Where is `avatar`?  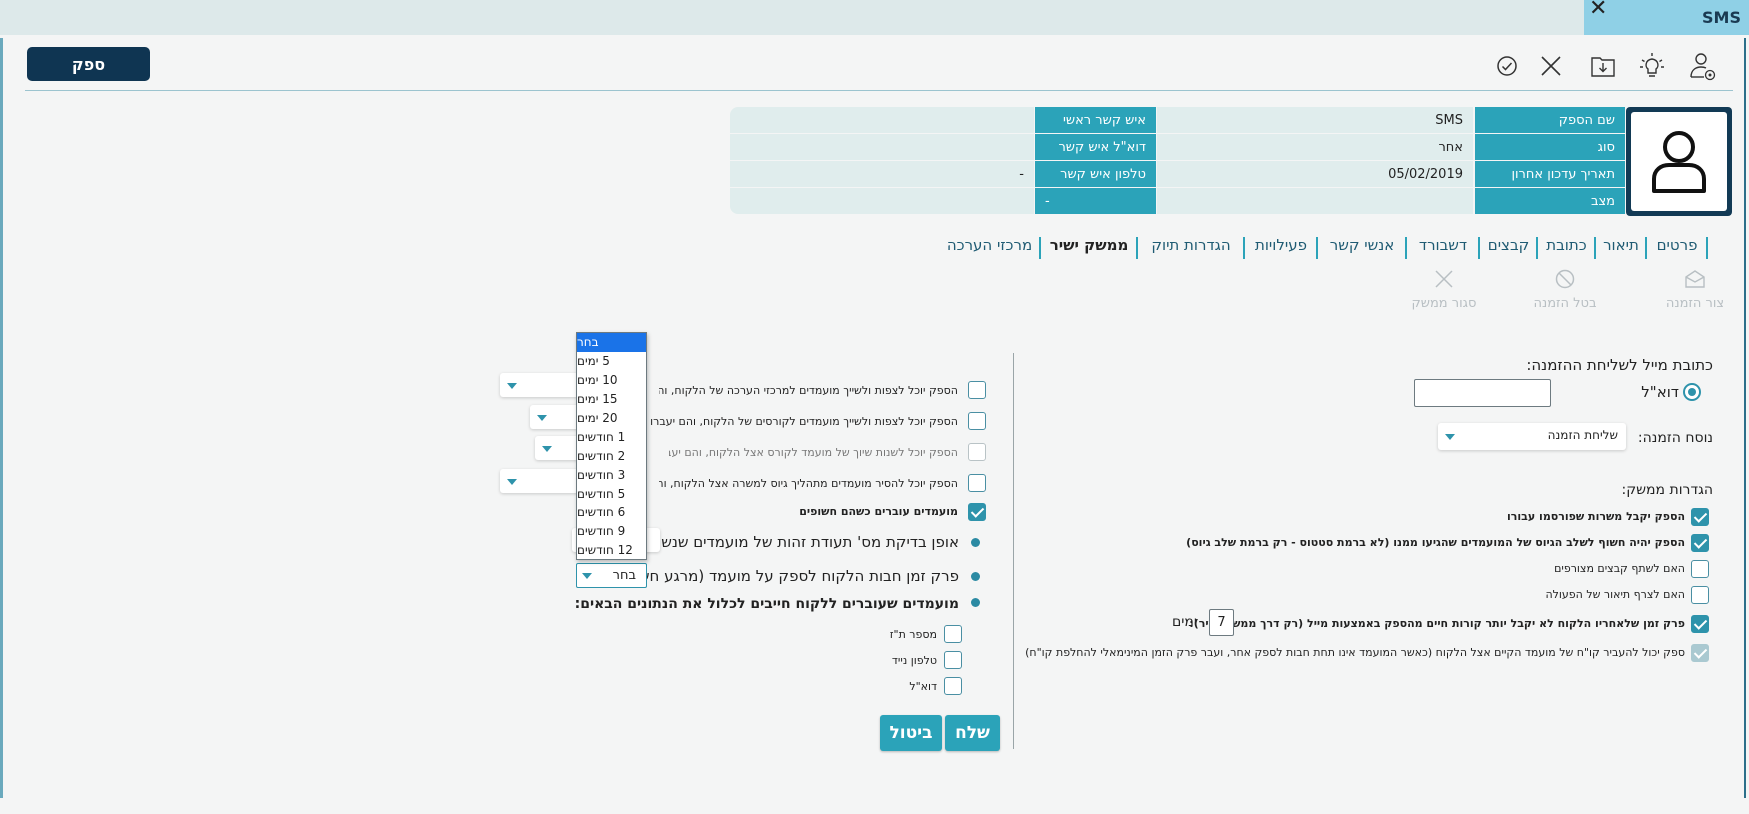 avatar is located at coordinates (1679, 161).